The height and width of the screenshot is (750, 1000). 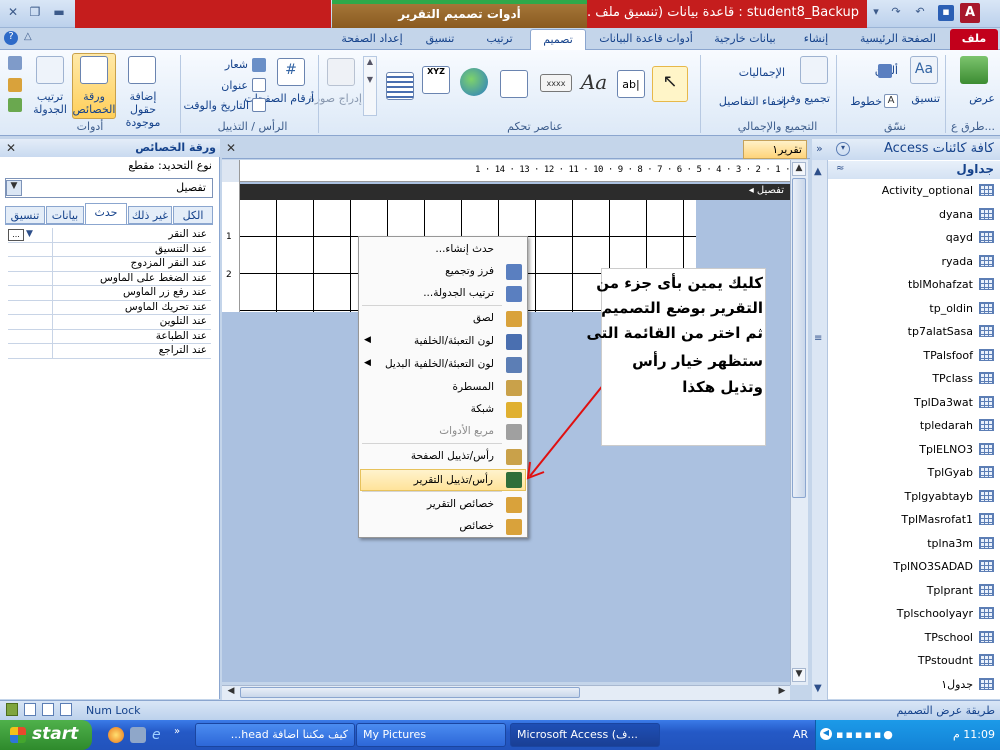 I want to click on navigation-control-icon, so click(x=400, y=86).